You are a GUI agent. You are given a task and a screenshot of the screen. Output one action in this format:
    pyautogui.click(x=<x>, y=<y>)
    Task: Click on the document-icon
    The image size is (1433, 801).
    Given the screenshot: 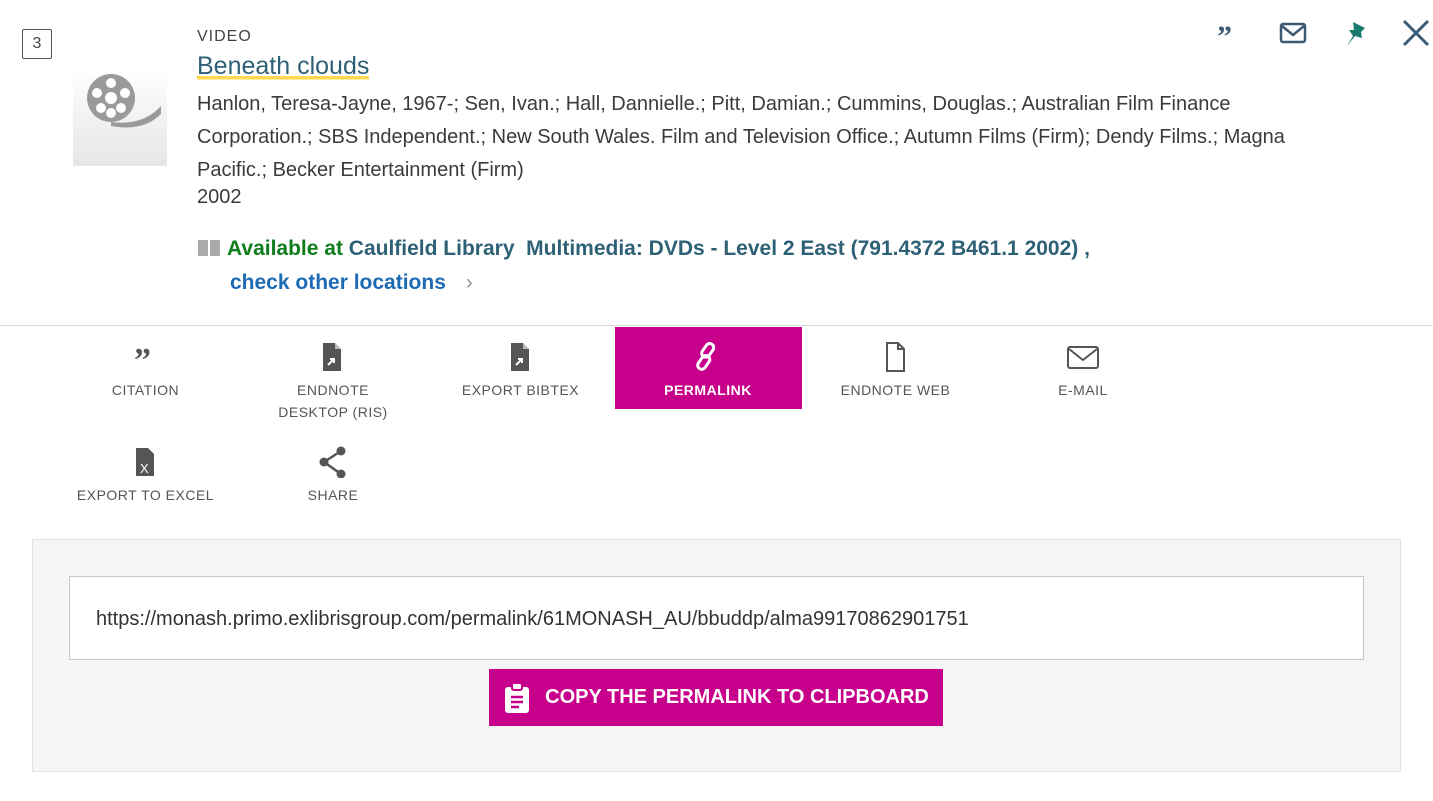 What is the action you would take?
    pyautogui.click(x=895, y=357)
    